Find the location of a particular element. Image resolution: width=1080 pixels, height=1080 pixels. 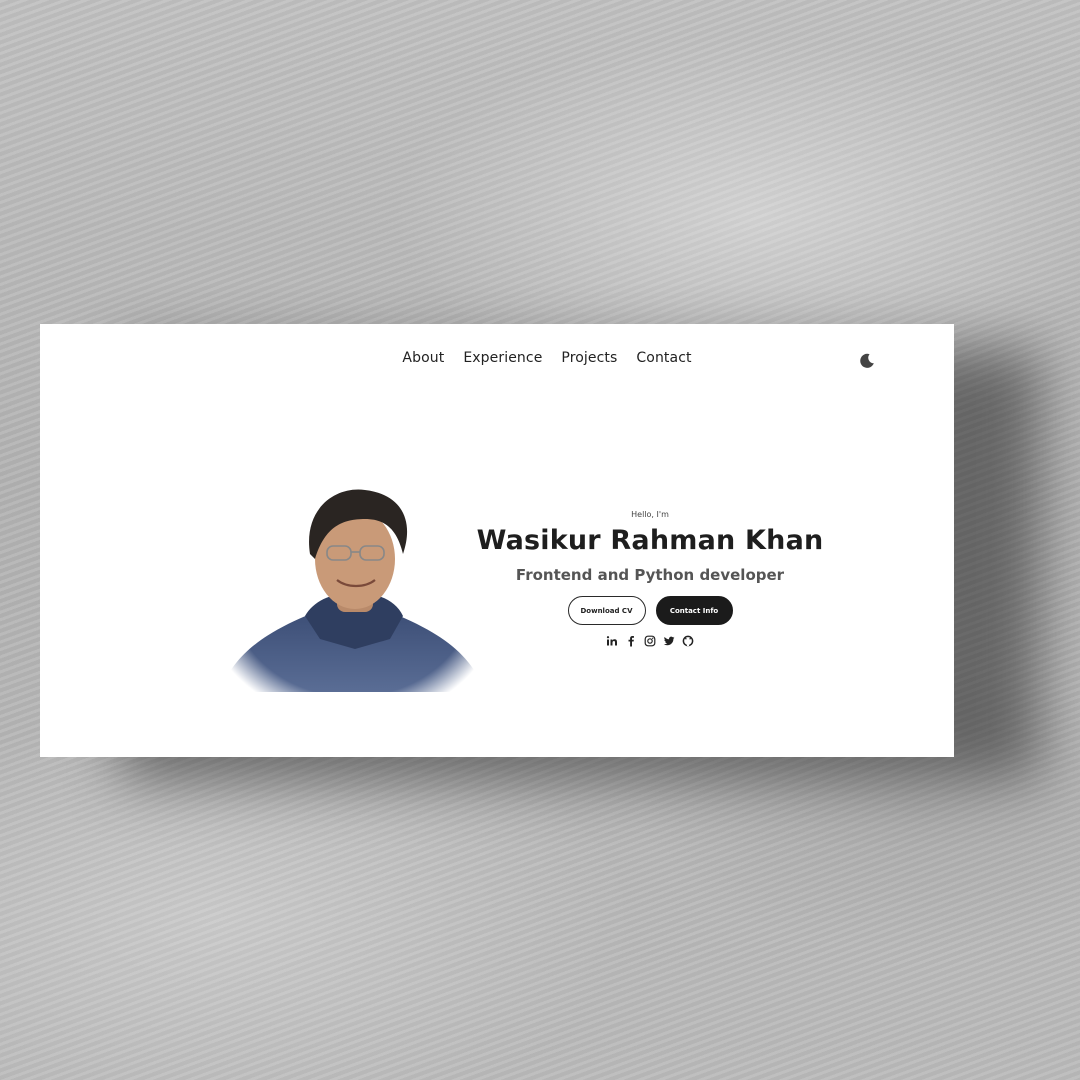

nav-contact: Contact is located at coordinates (663, 358).